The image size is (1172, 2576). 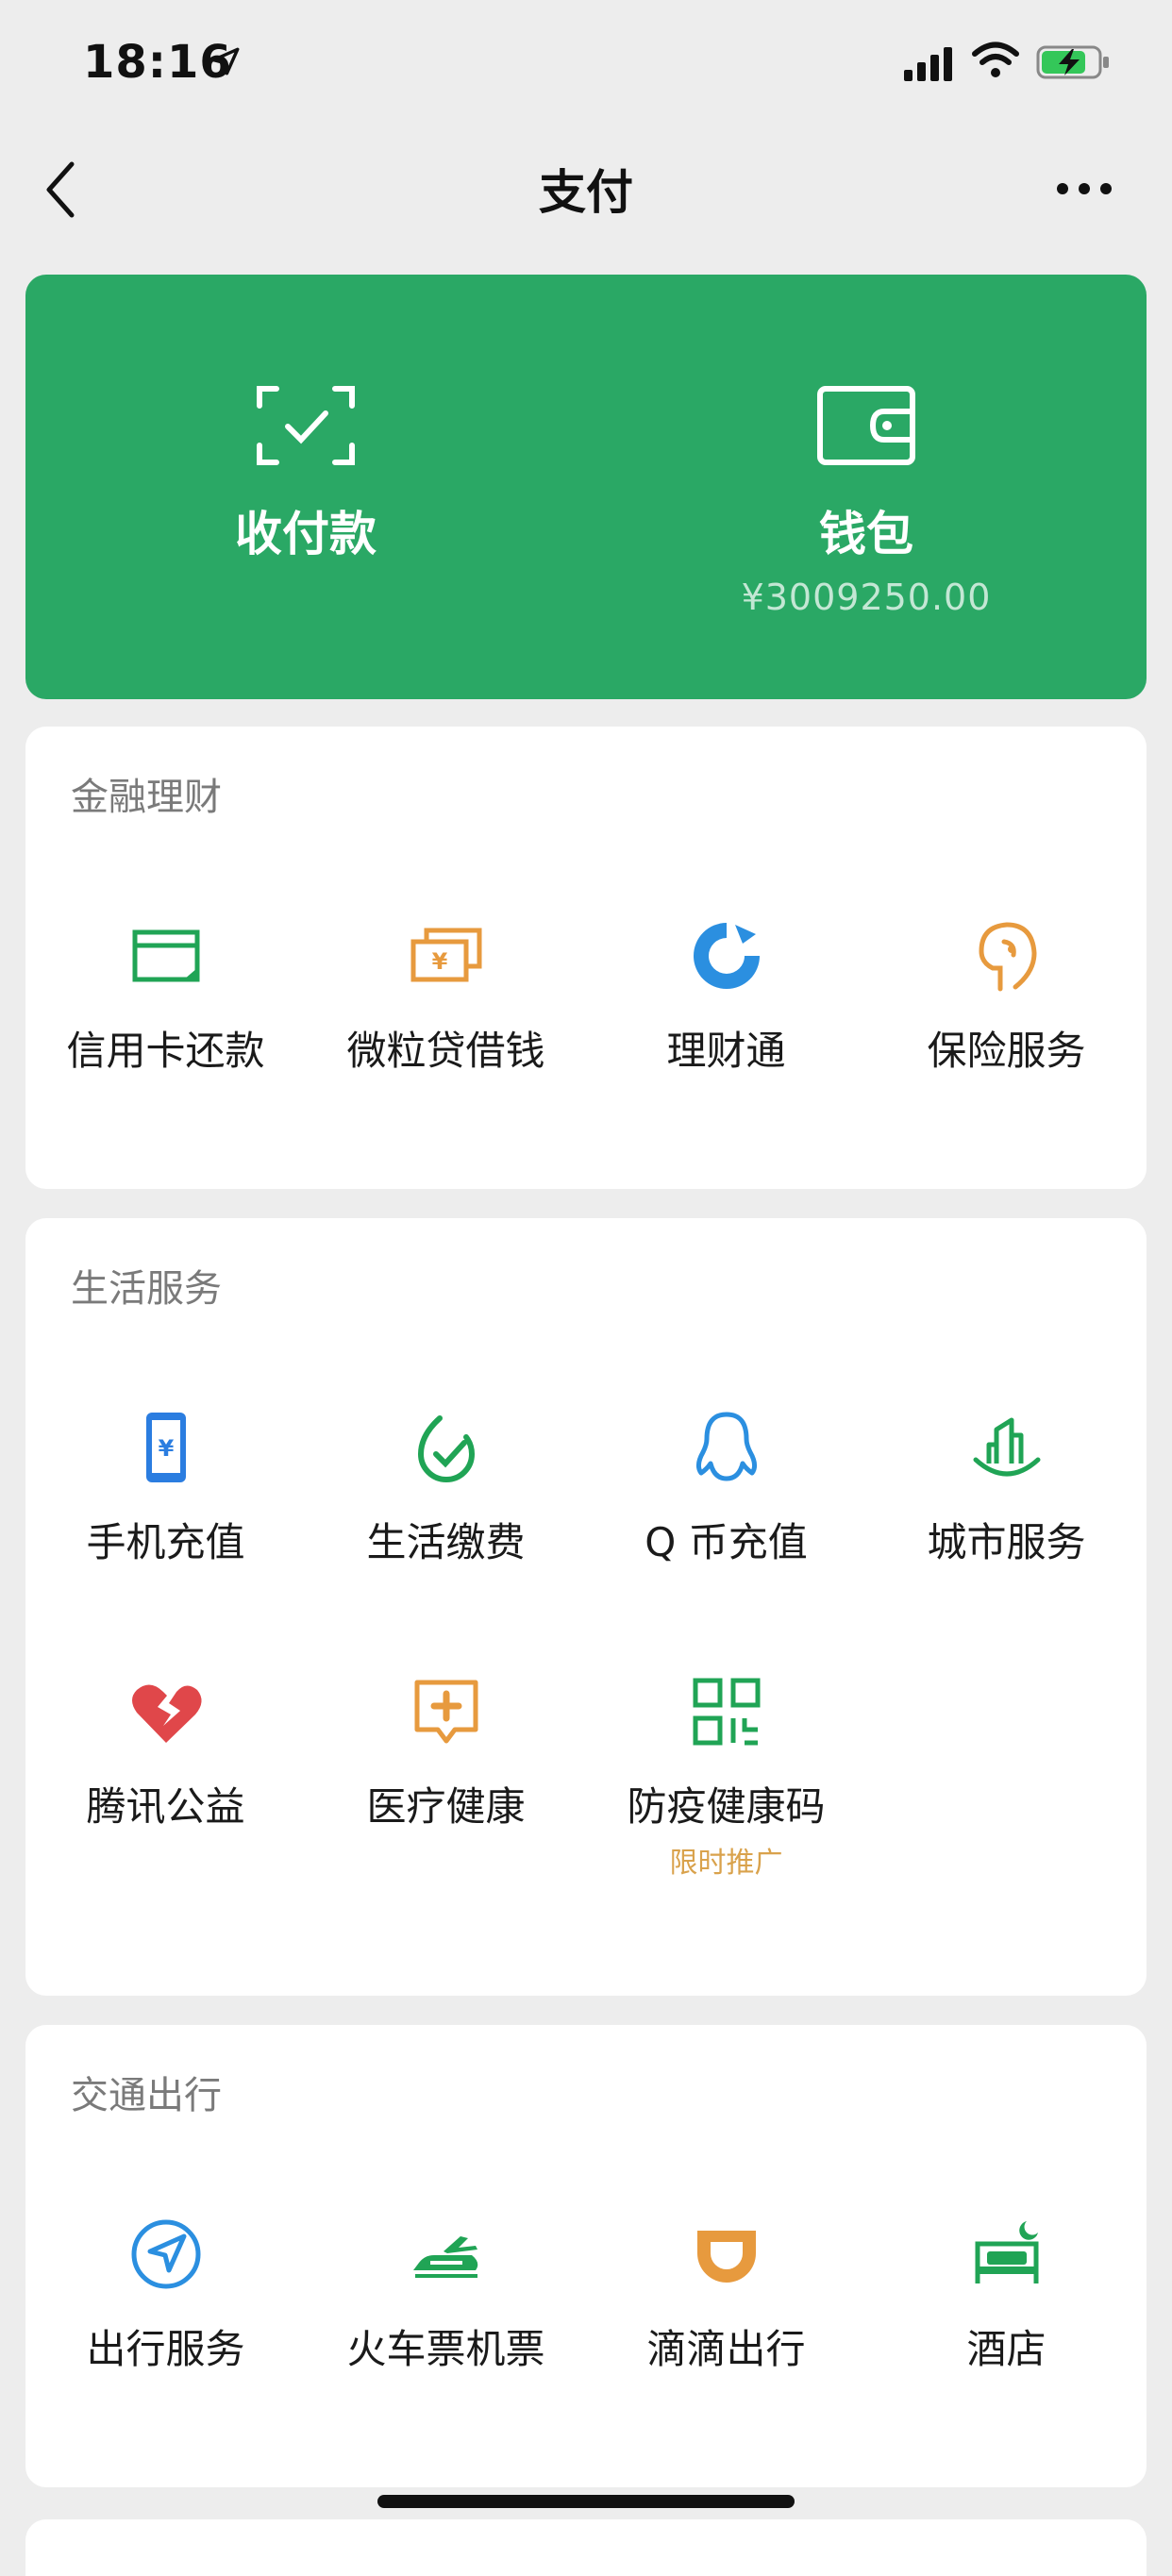 I want to click on utility-bill-item: 生活缴费, so click(x=446, y=1501).